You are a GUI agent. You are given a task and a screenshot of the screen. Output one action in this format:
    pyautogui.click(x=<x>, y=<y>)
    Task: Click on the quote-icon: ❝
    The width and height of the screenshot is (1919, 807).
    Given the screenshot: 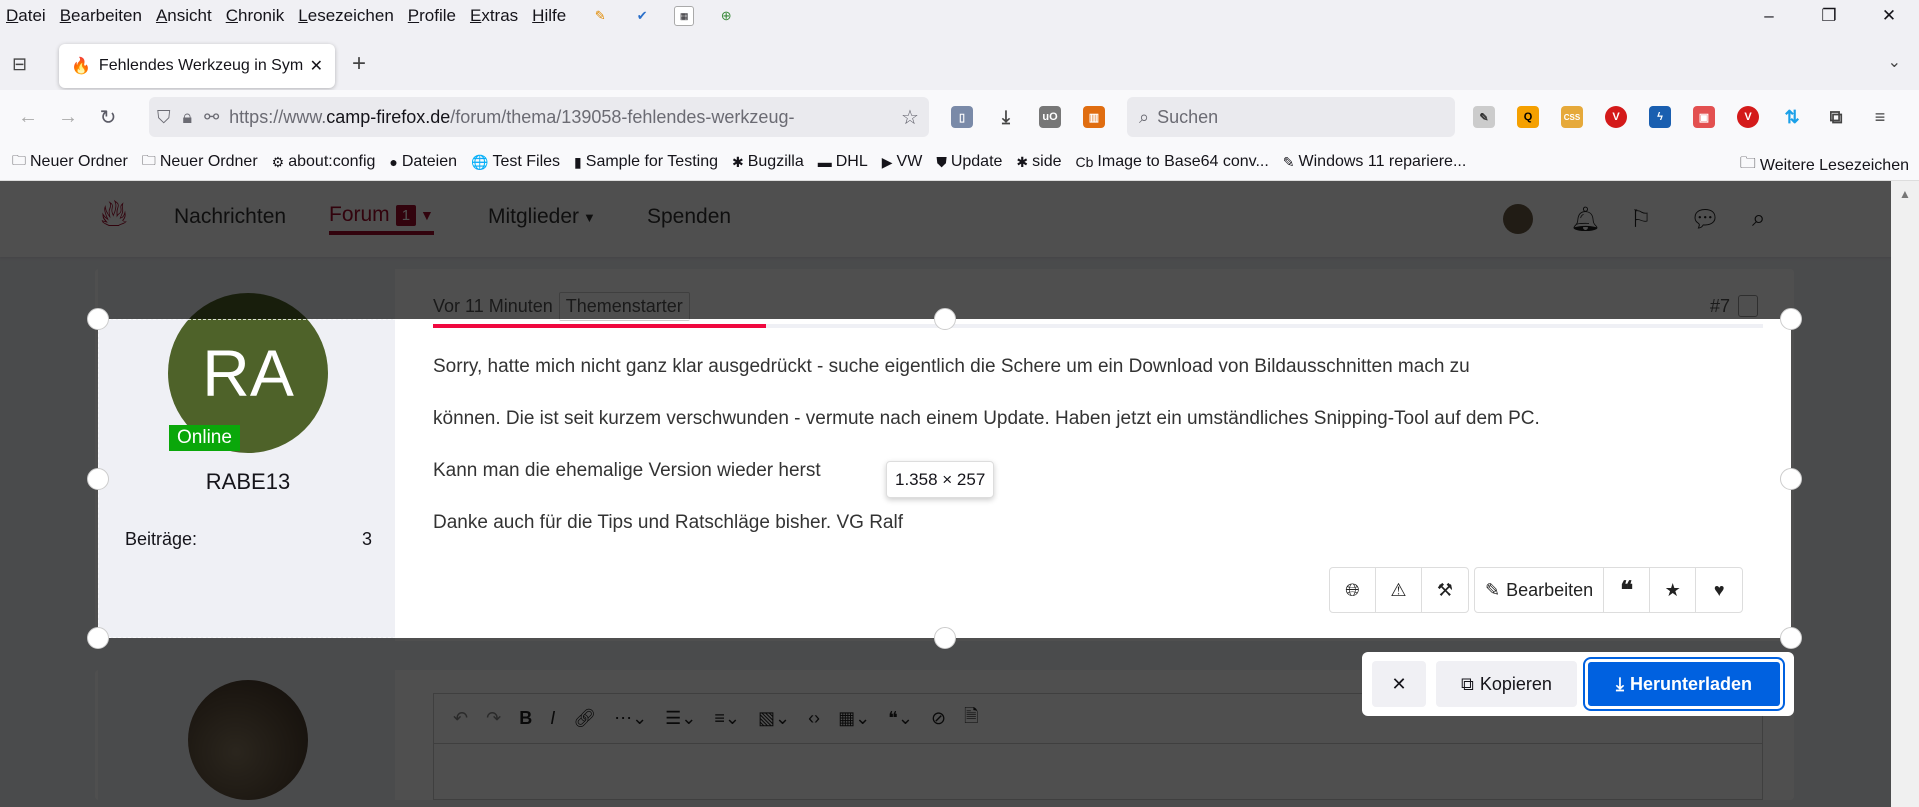 What is the action you would take?
    pyautogui.click(x=1627, y=590)
    